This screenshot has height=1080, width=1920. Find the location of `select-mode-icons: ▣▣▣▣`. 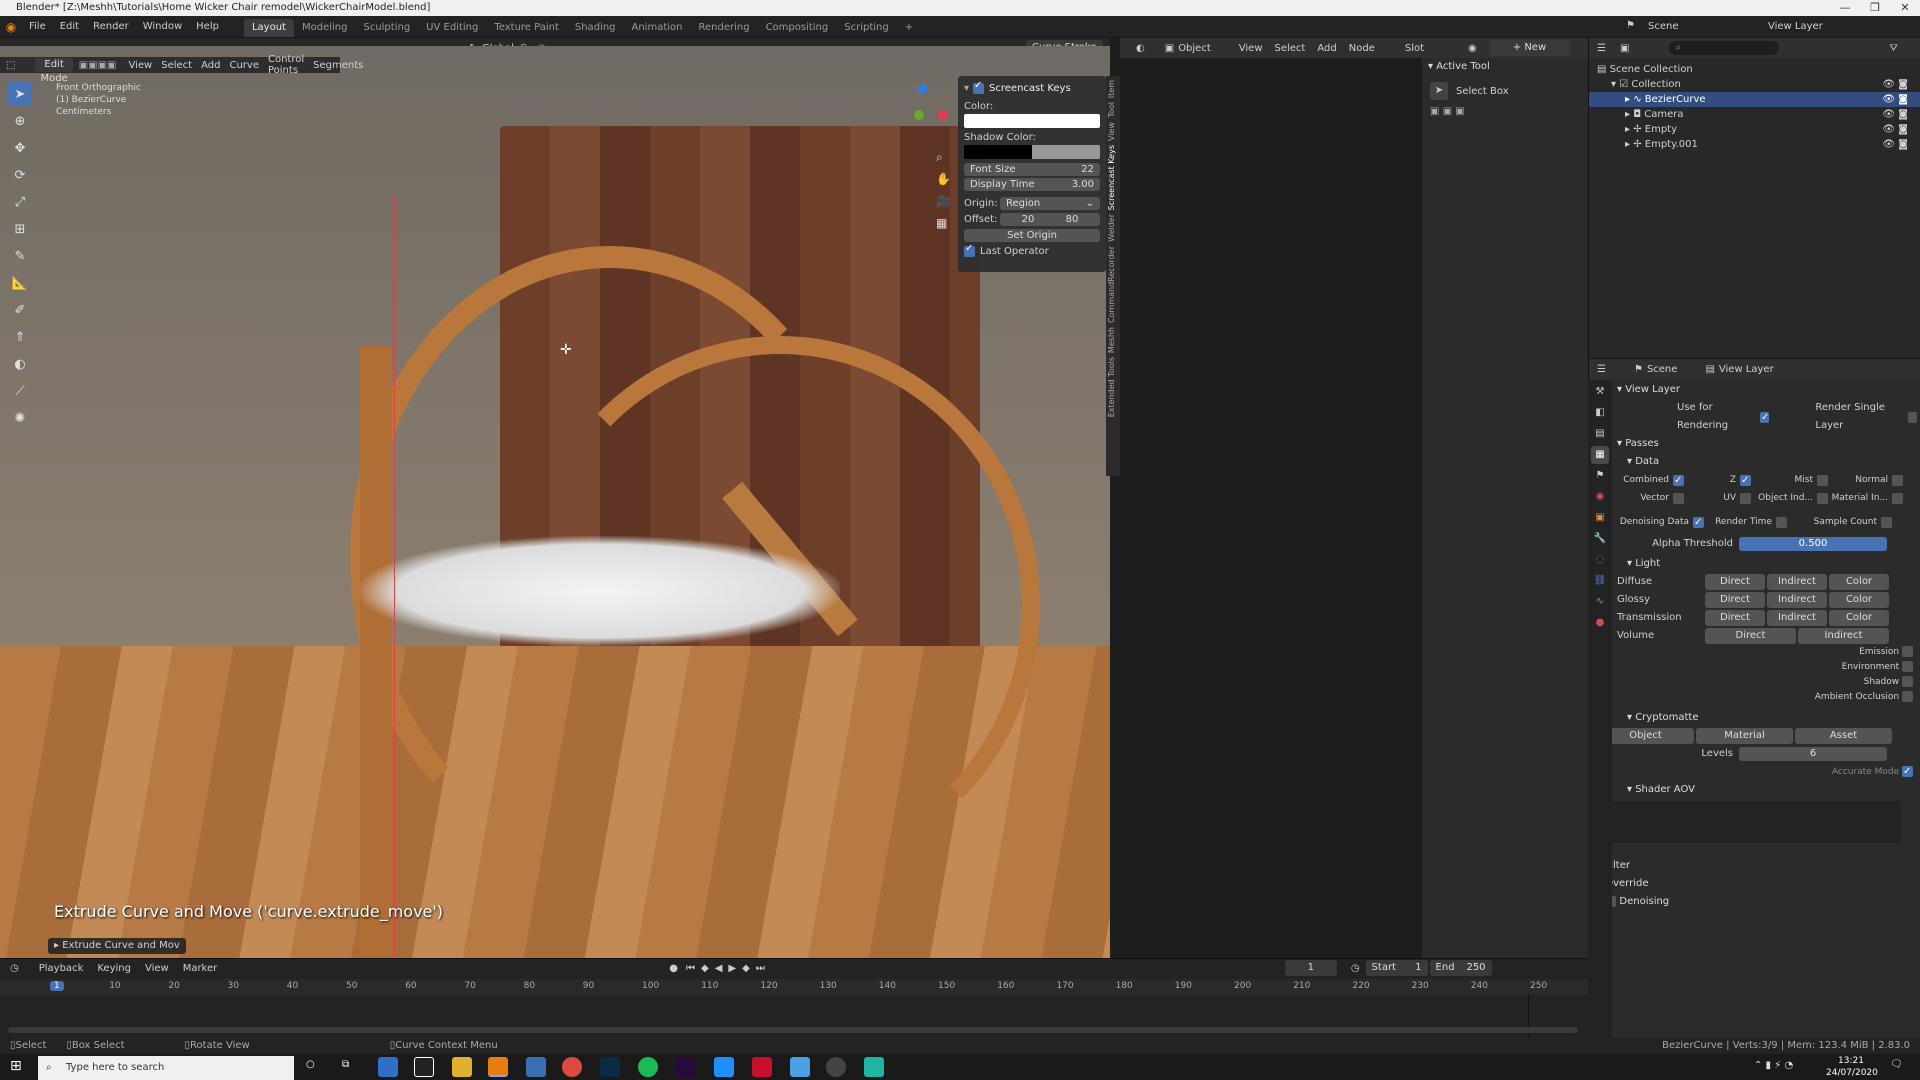

select-mode-icons: ▣▣▣▣ is located at coordinates (98, 65).